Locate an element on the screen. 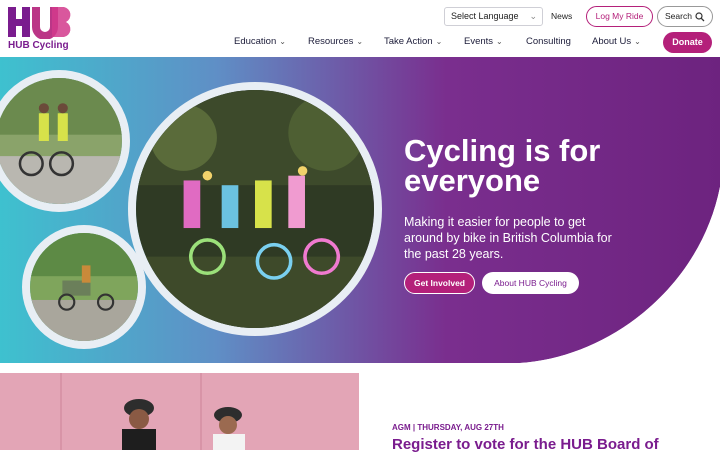  nav-item-education: Education ⌄ is located at coordinates (260, 41).